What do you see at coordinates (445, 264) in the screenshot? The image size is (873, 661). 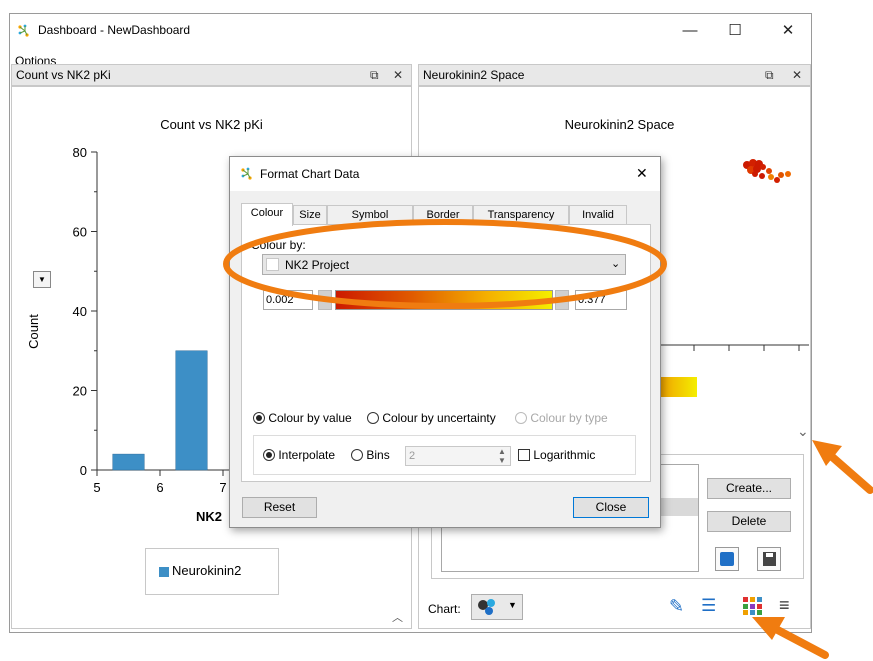 I see `highlight-ellipse` at bounding box center [445, 264].